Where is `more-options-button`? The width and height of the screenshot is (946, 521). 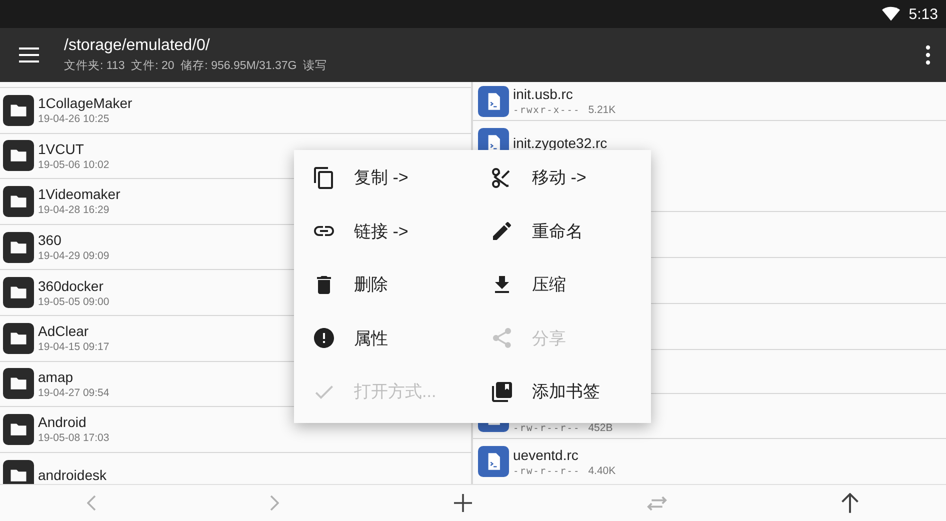
more-options-button is located at coordinates (928, 55).